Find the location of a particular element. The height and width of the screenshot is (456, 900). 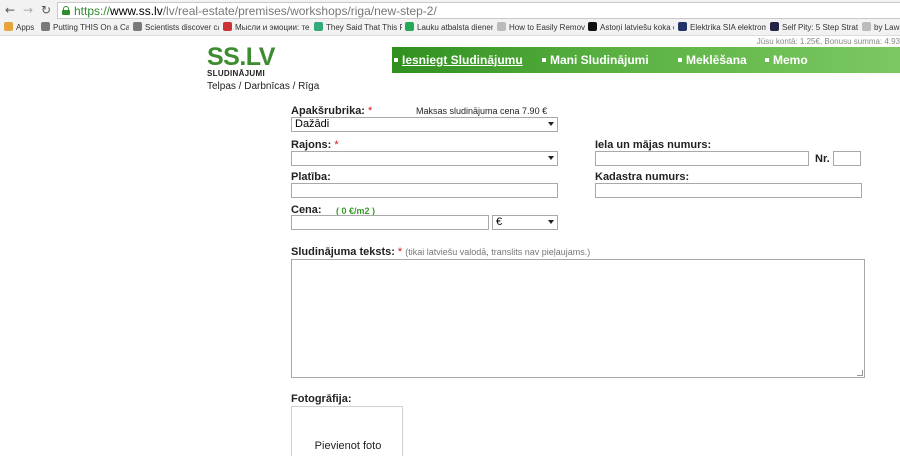

bookmark-item: Self Pity: 5 Step Strate is located at coordinates (814, 28).